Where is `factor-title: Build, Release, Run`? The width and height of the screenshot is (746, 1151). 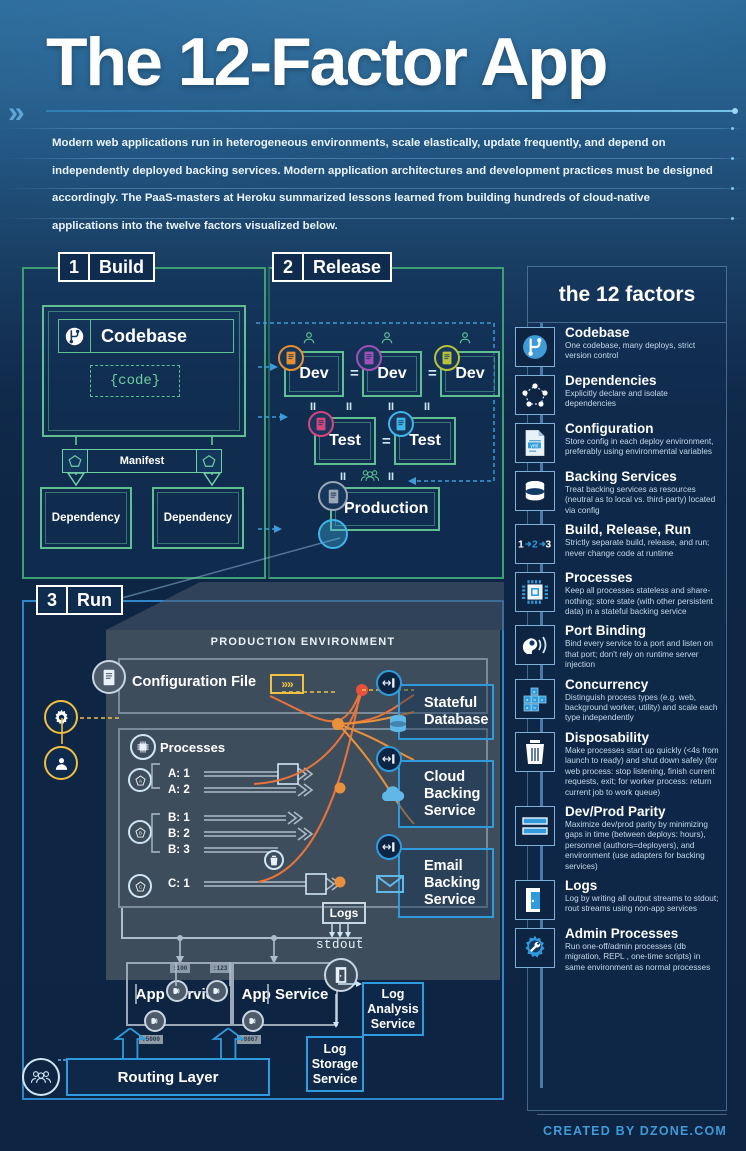 factor-title: Build, Release, Run is located at coordinates (628, 530).